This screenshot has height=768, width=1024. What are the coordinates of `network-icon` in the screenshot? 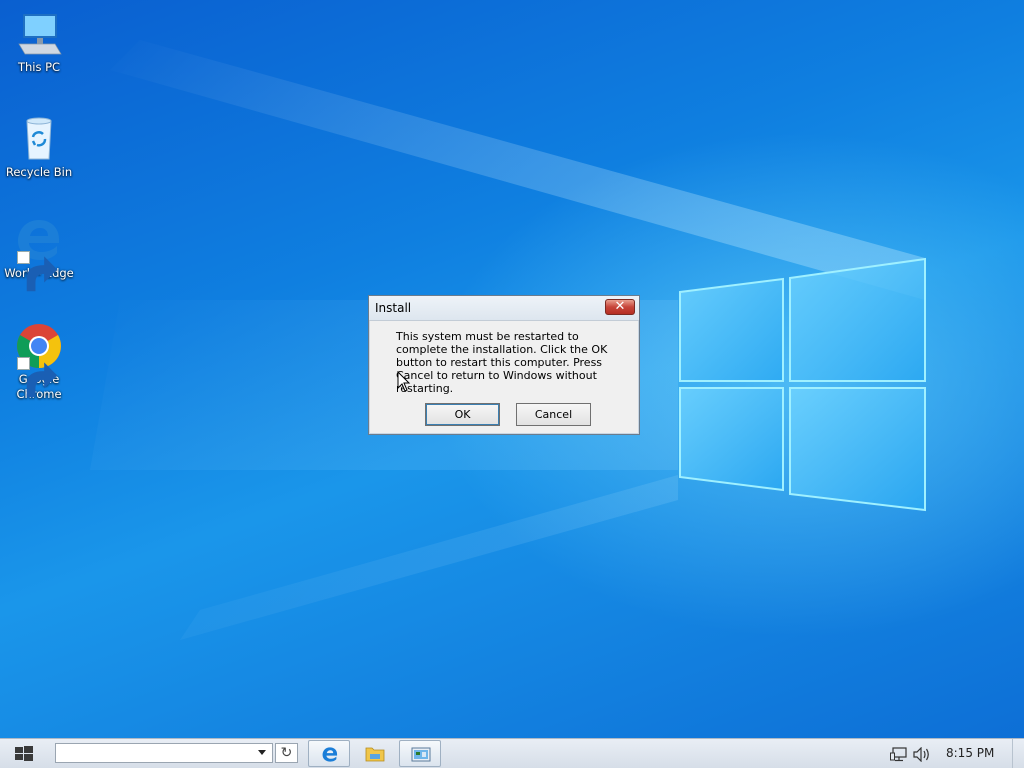 It's located at (899, 754).